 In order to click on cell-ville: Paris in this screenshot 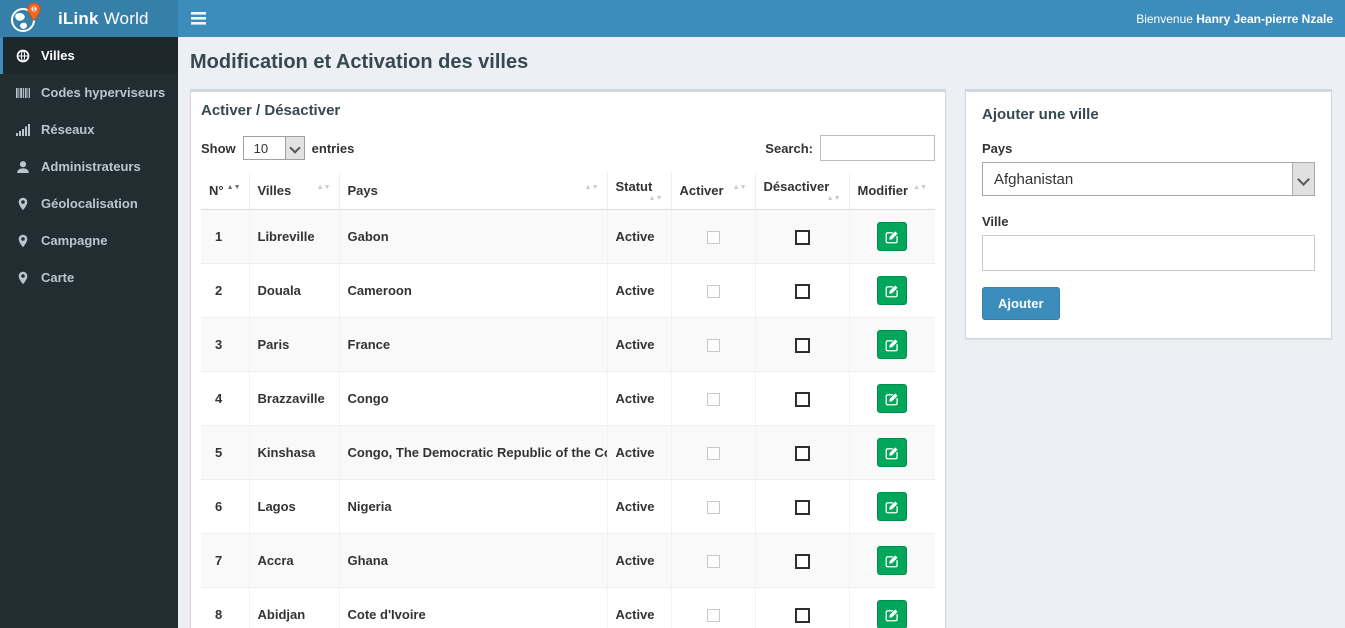, I will do `click(293, 344)`.